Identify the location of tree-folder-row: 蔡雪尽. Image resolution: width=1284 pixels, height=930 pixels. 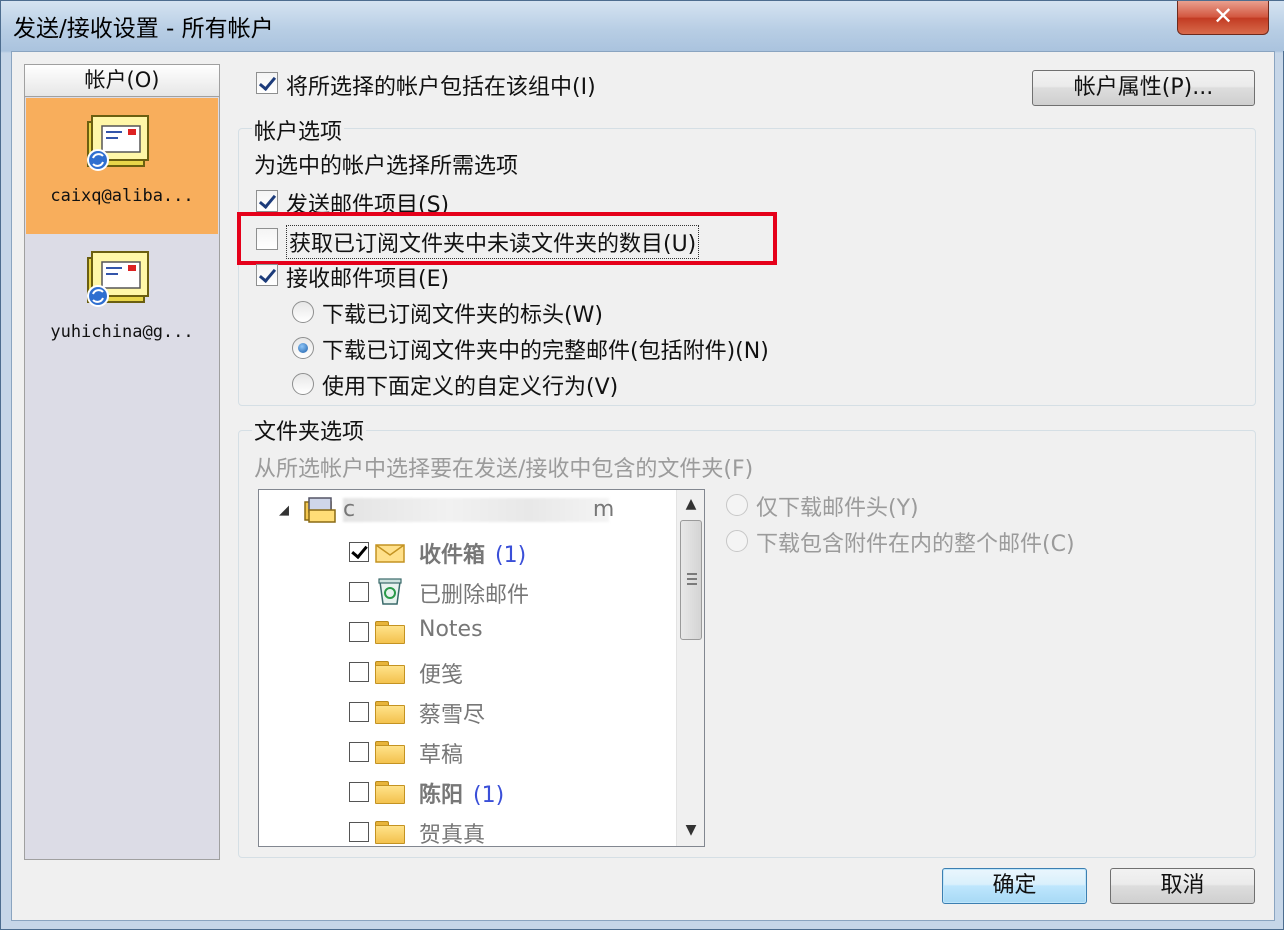
(464, 712).